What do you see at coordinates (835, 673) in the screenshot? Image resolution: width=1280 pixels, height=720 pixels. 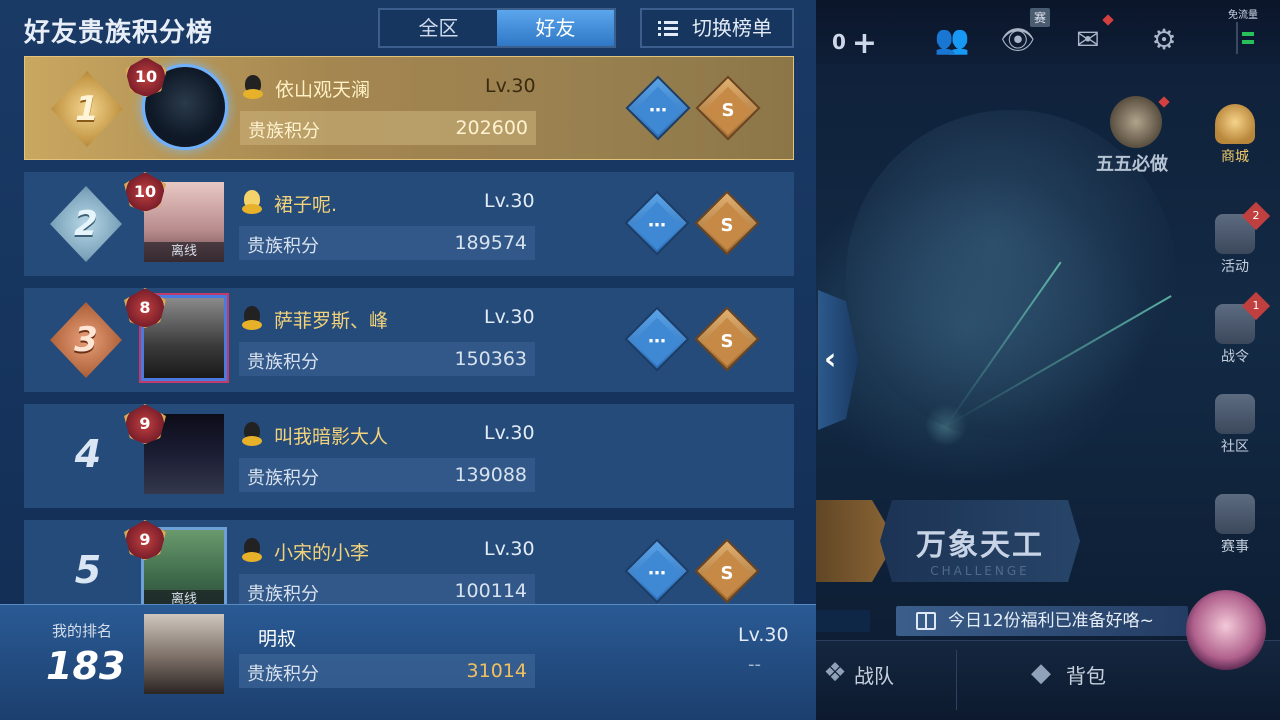 I see `team-icon: ❖` at bounding box center [835, 673].